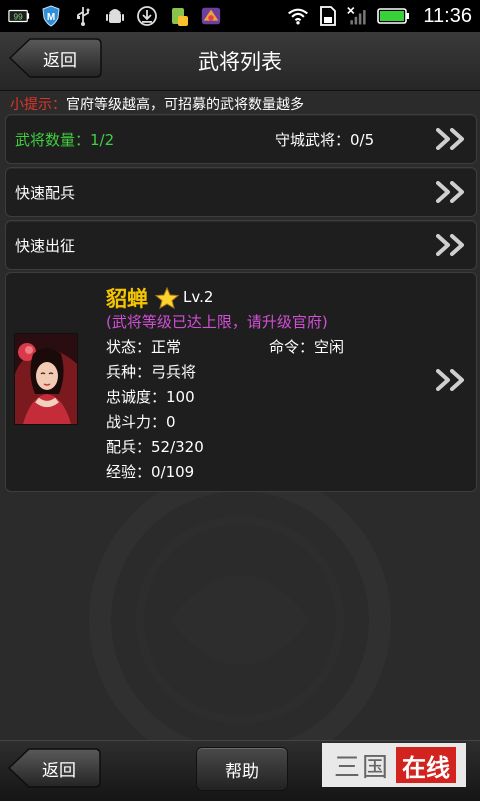  What do you see at coordinates (115, 16) in the screenshot?
I see `android-debug-icon` at bounding box center [115, 16].